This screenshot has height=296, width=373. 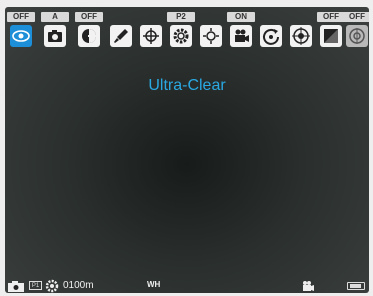 I want to click on focus-icon, so click(x=211, y=36).